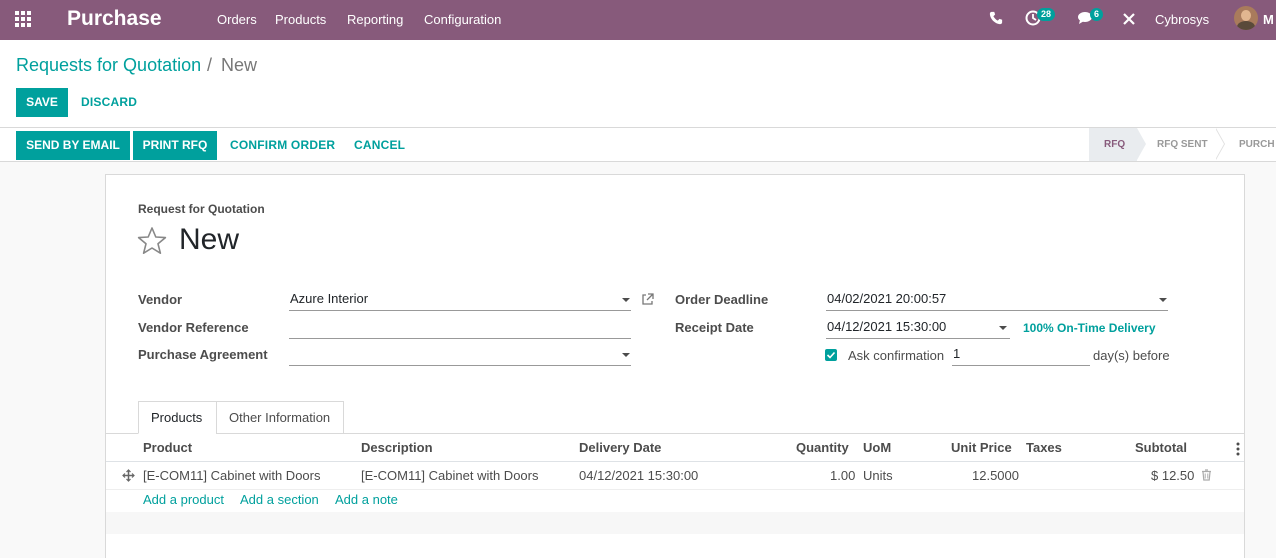 This screenshot has height=558, width=1276. I want to click on optional-columns-icon, so click(1238, 450).